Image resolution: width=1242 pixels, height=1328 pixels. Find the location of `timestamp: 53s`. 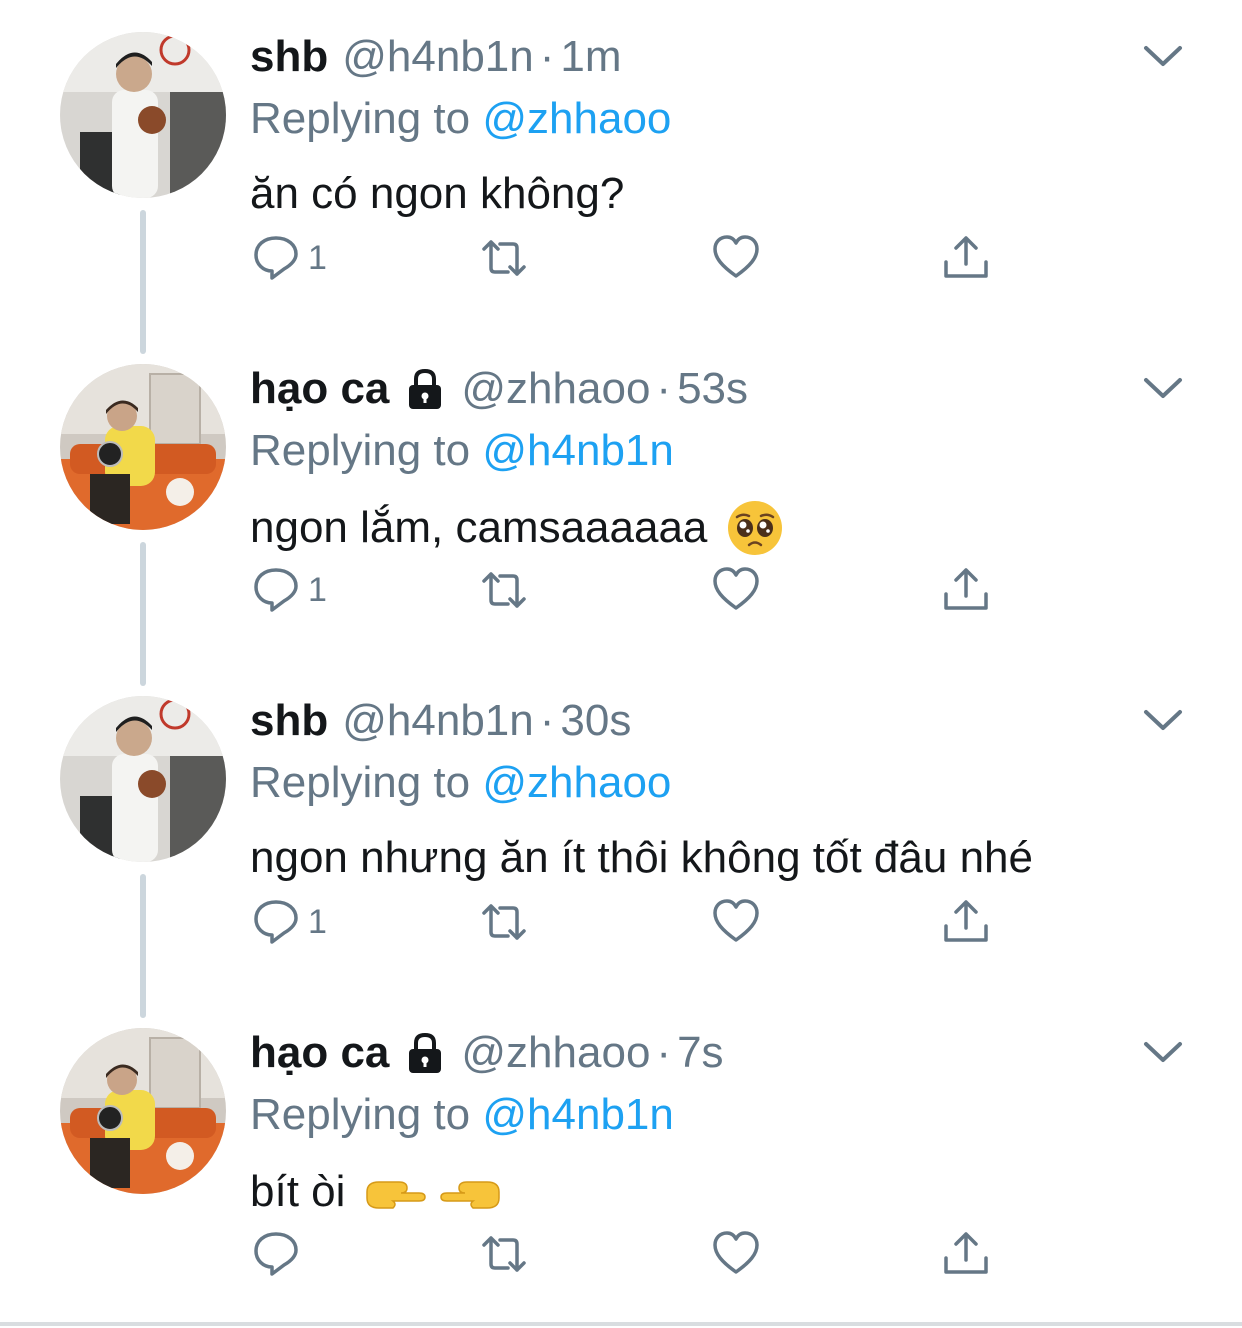

timestamp: 53s is located at coordinates (712, 389).